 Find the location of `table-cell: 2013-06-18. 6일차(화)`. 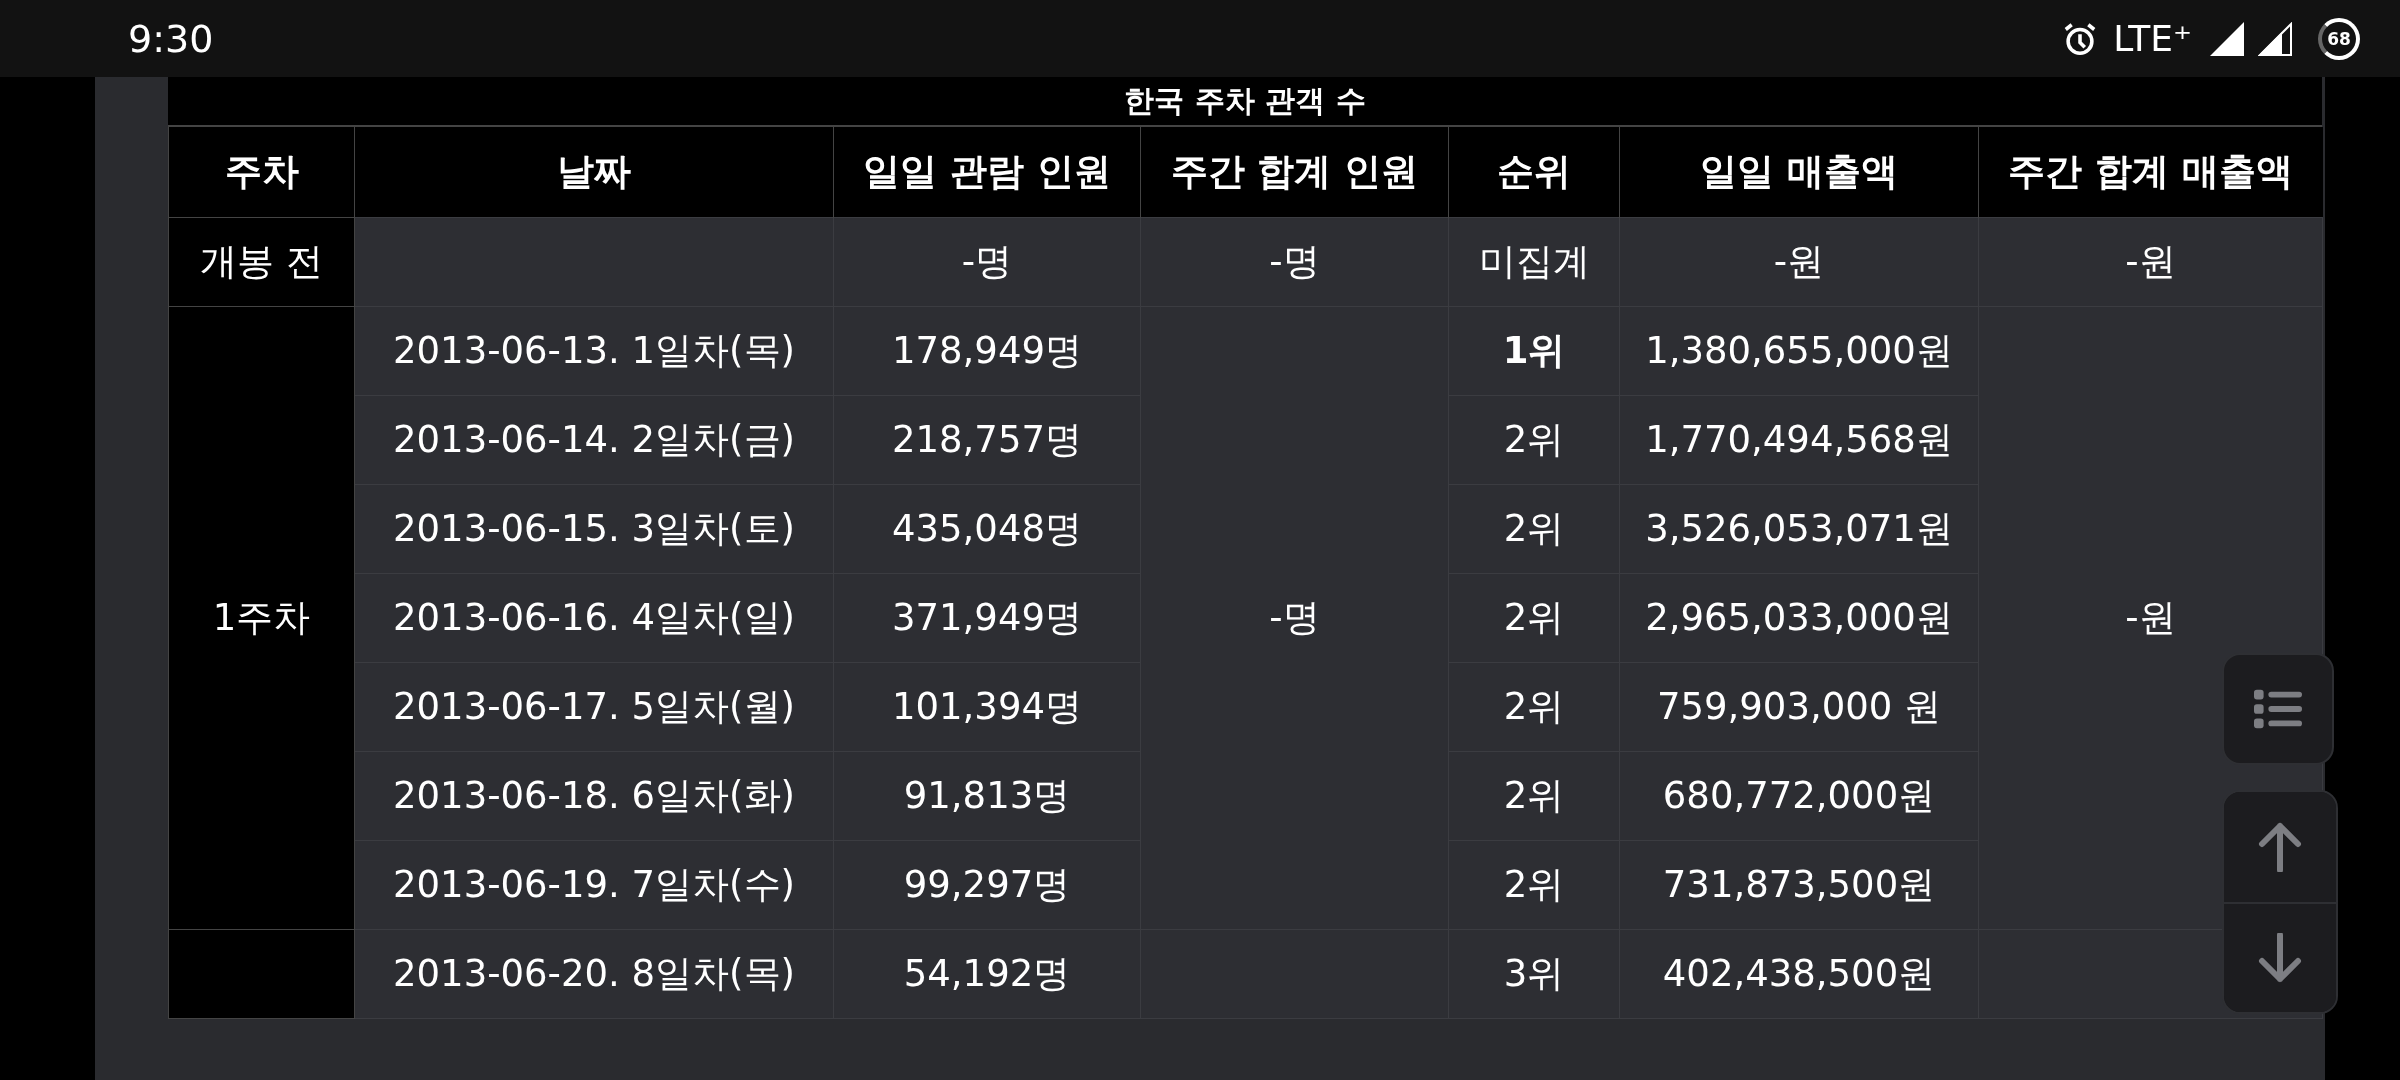

table-cell: 2013-06-18. 6일차(화) is located at coordinates (594, 796).